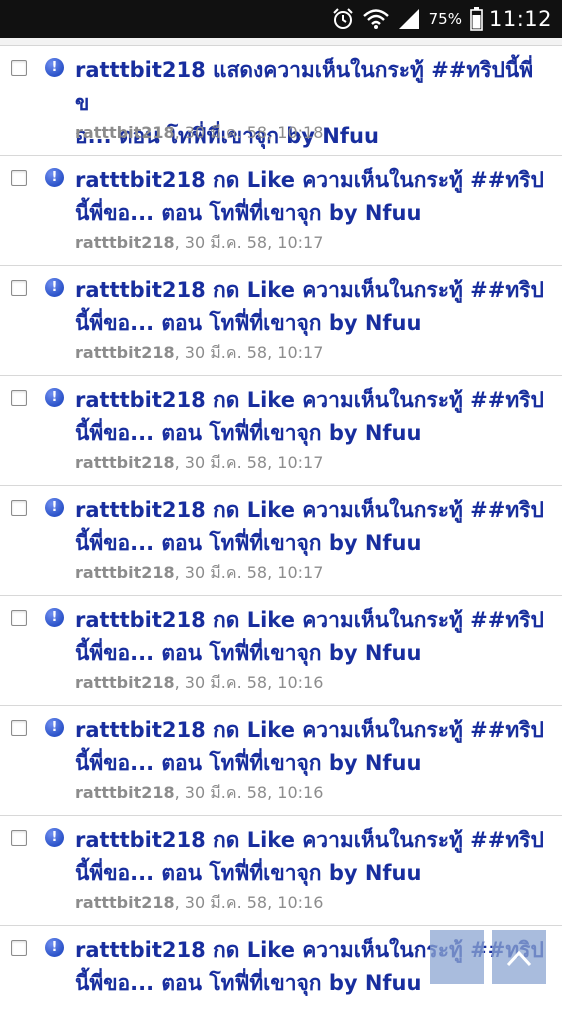  I want to click on wifi-icon, so click(375, 19).